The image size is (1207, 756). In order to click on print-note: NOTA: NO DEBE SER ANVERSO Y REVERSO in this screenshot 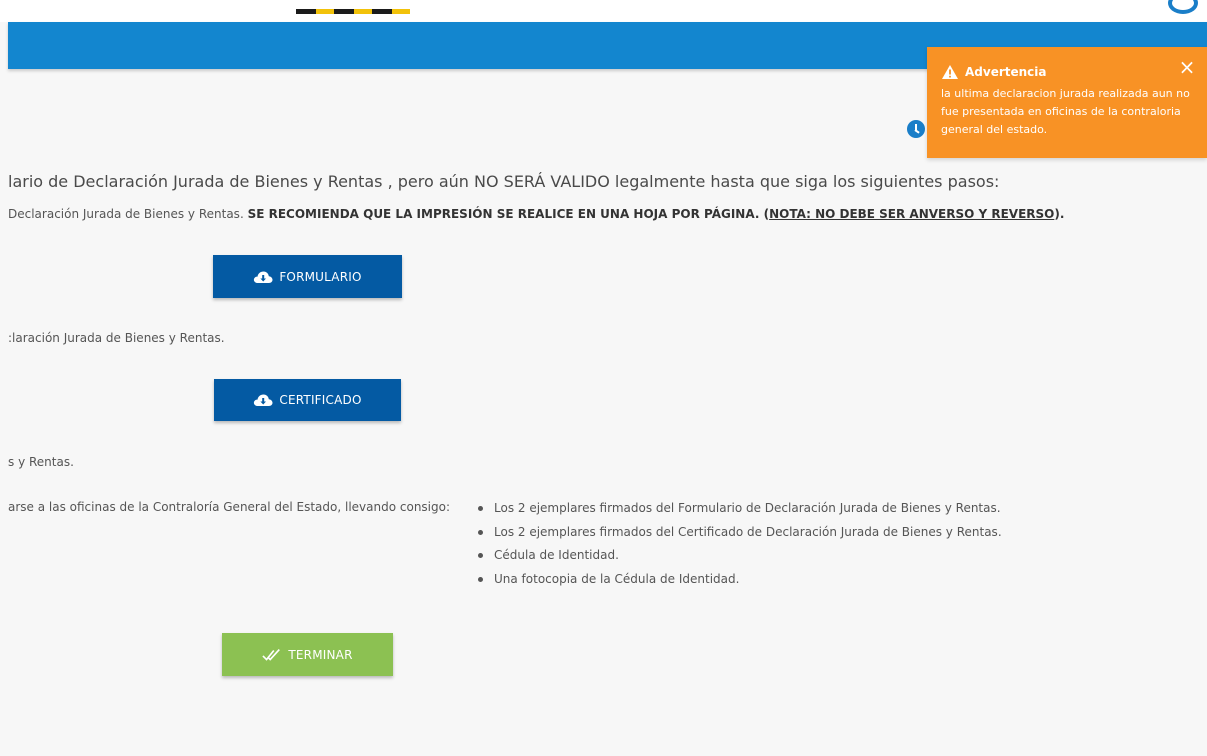, I will do `click(912, 214)`.